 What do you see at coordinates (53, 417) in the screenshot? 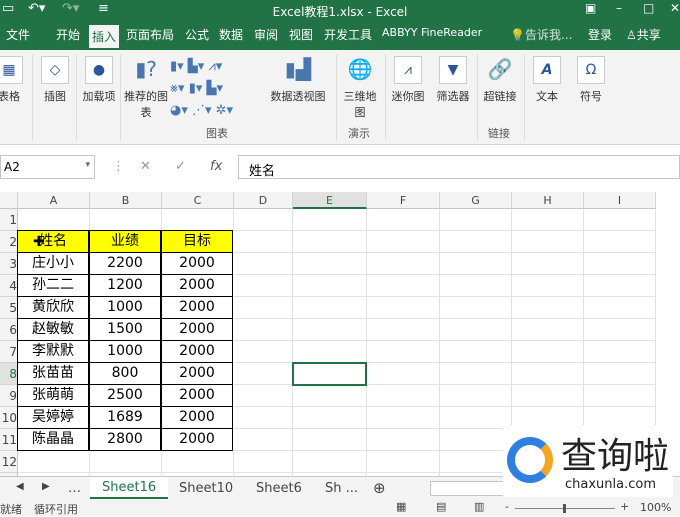
I see `table-cell: 吴婷婷` at bounding box center [53, 417].